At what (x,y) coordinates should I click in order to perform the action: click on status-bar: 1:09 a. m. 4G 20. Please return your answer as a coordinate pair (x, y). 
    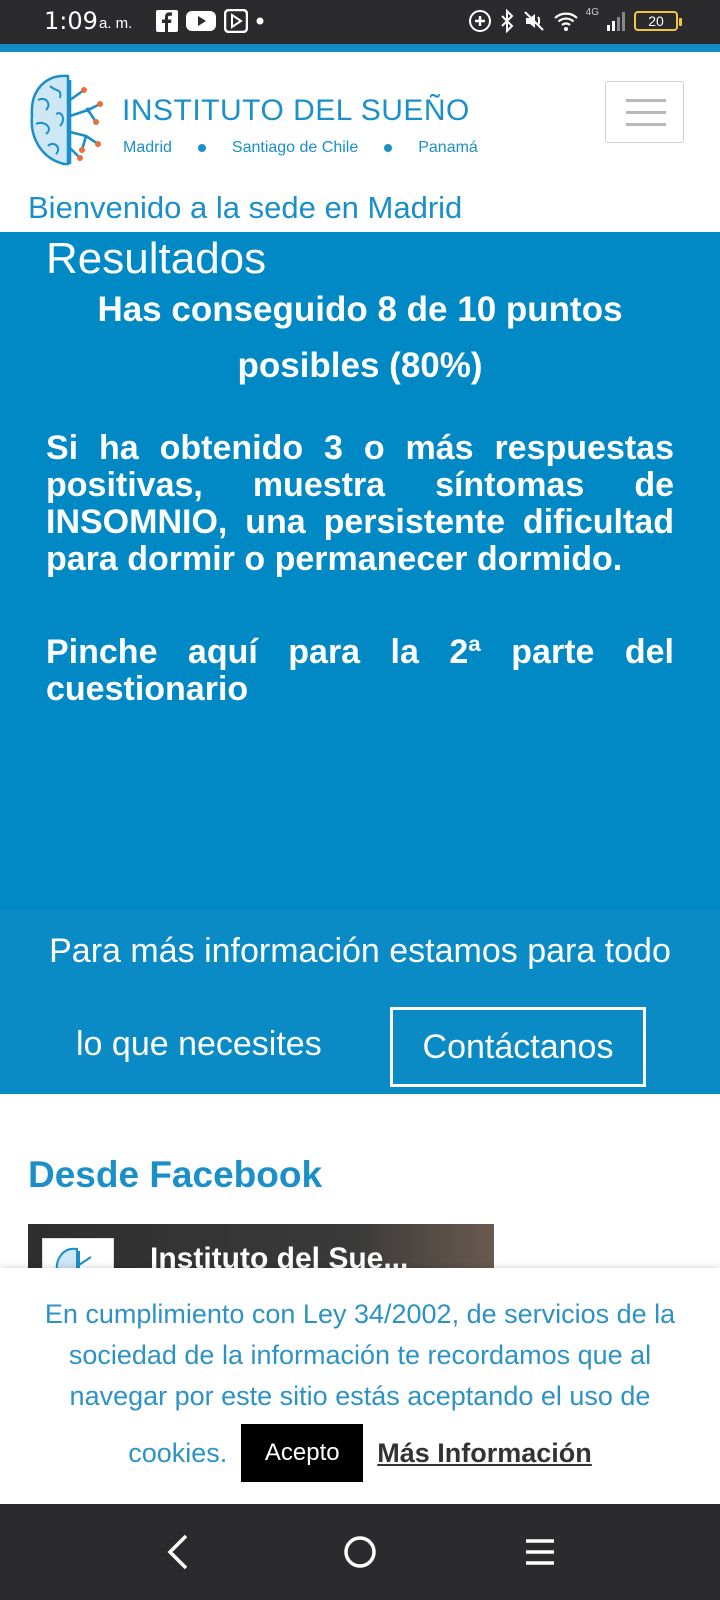
    Looking at the image, I should click on (360, 22).